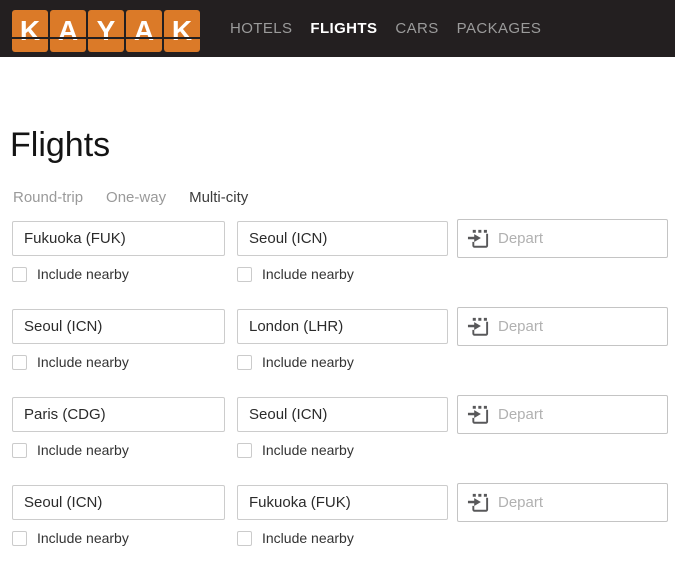 The height and width of the screenshot is (561, 675). What do you see at coordinates (337, 522) in the screenshot?
I see `flight-leg-row: Depart Include nearby Include nearby` at bounding box center [337, 522].